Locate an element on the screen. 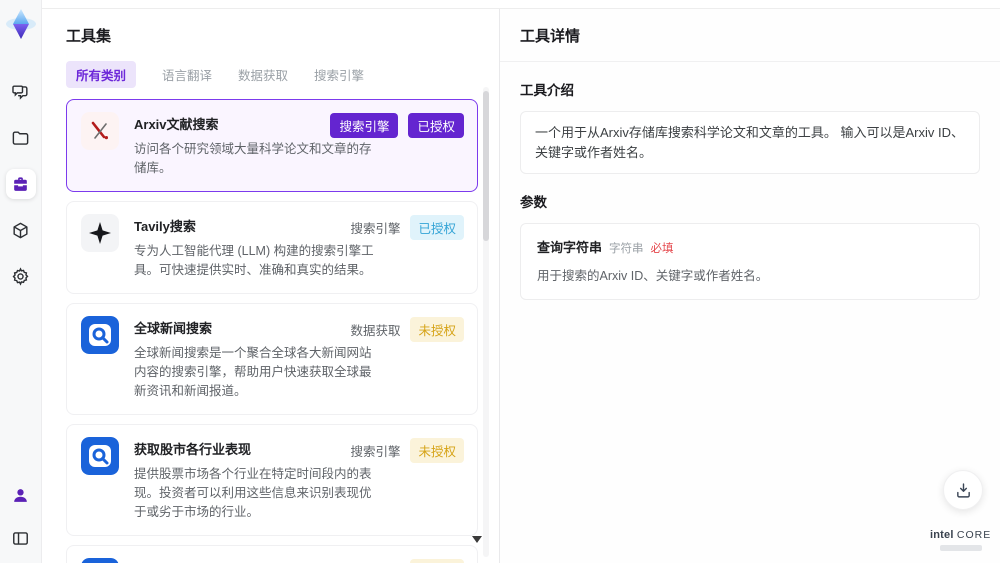 Image resolution: width=1000 pixels, height=563 pixels. toolbox-icon is located at coordinates (20, 184).